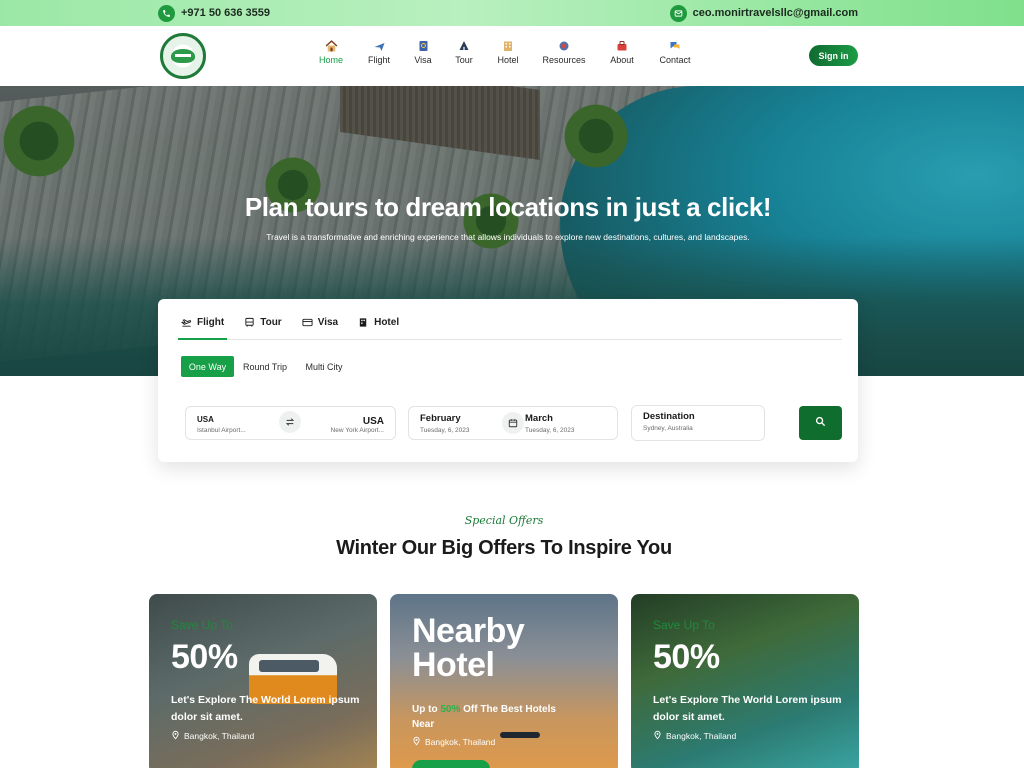 The image size is (1024, 768). I want to click on depart-date: Tuesday, 6, 2023, so click(445, 430).